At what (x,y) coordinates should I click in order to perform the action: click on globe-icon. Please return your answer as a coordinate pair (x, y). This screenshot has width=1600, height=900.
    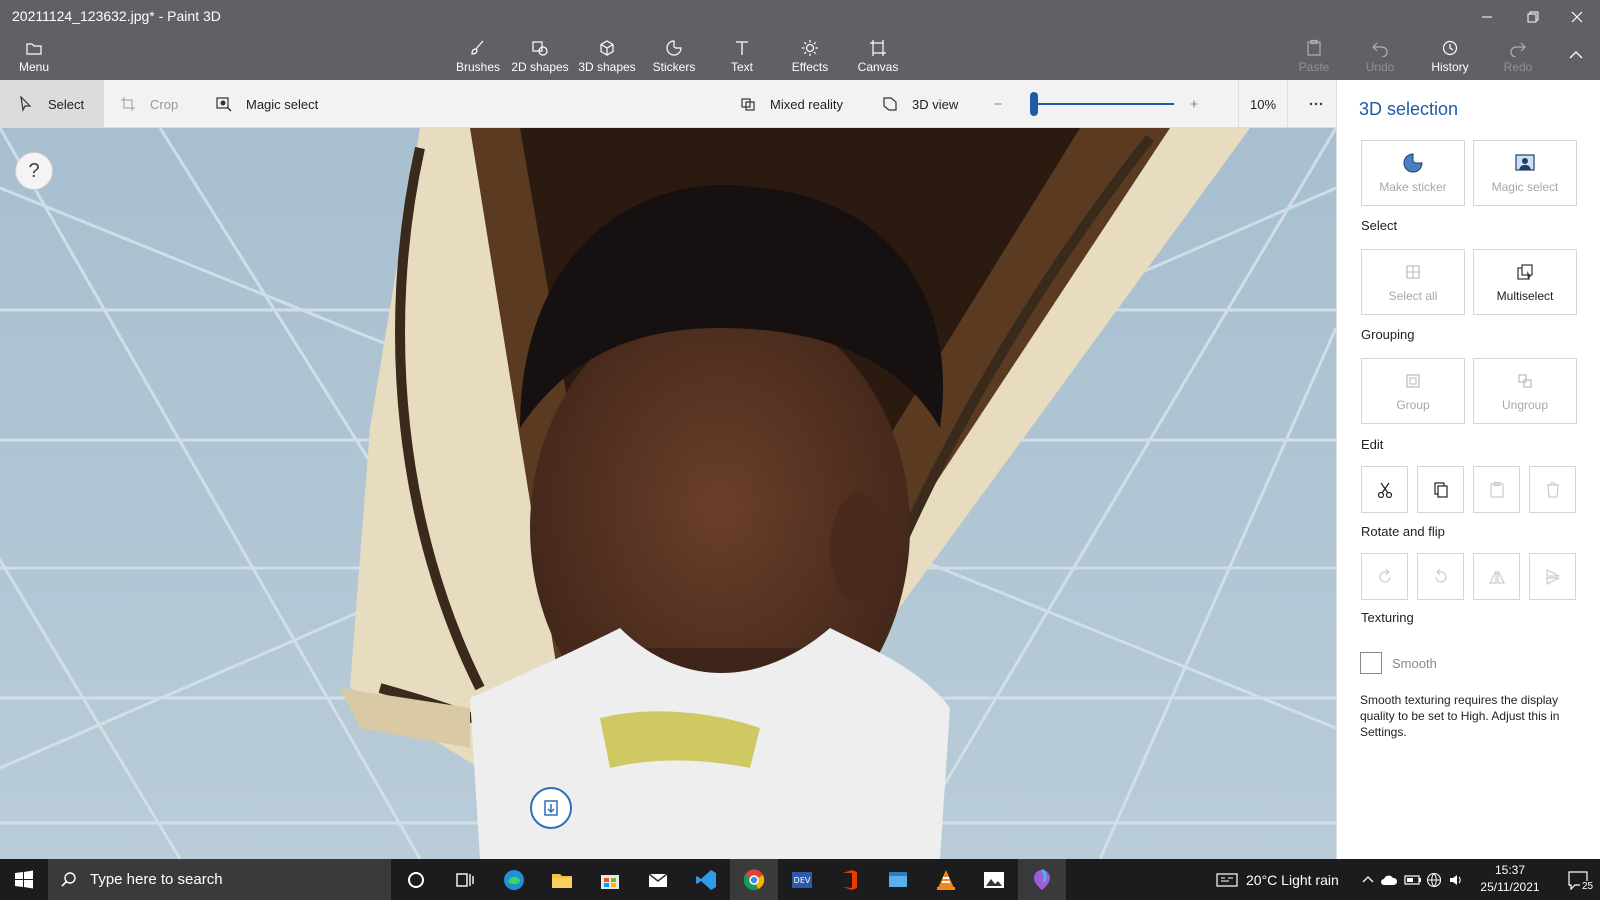
    Looking at the image, I should click on (1434, 879).